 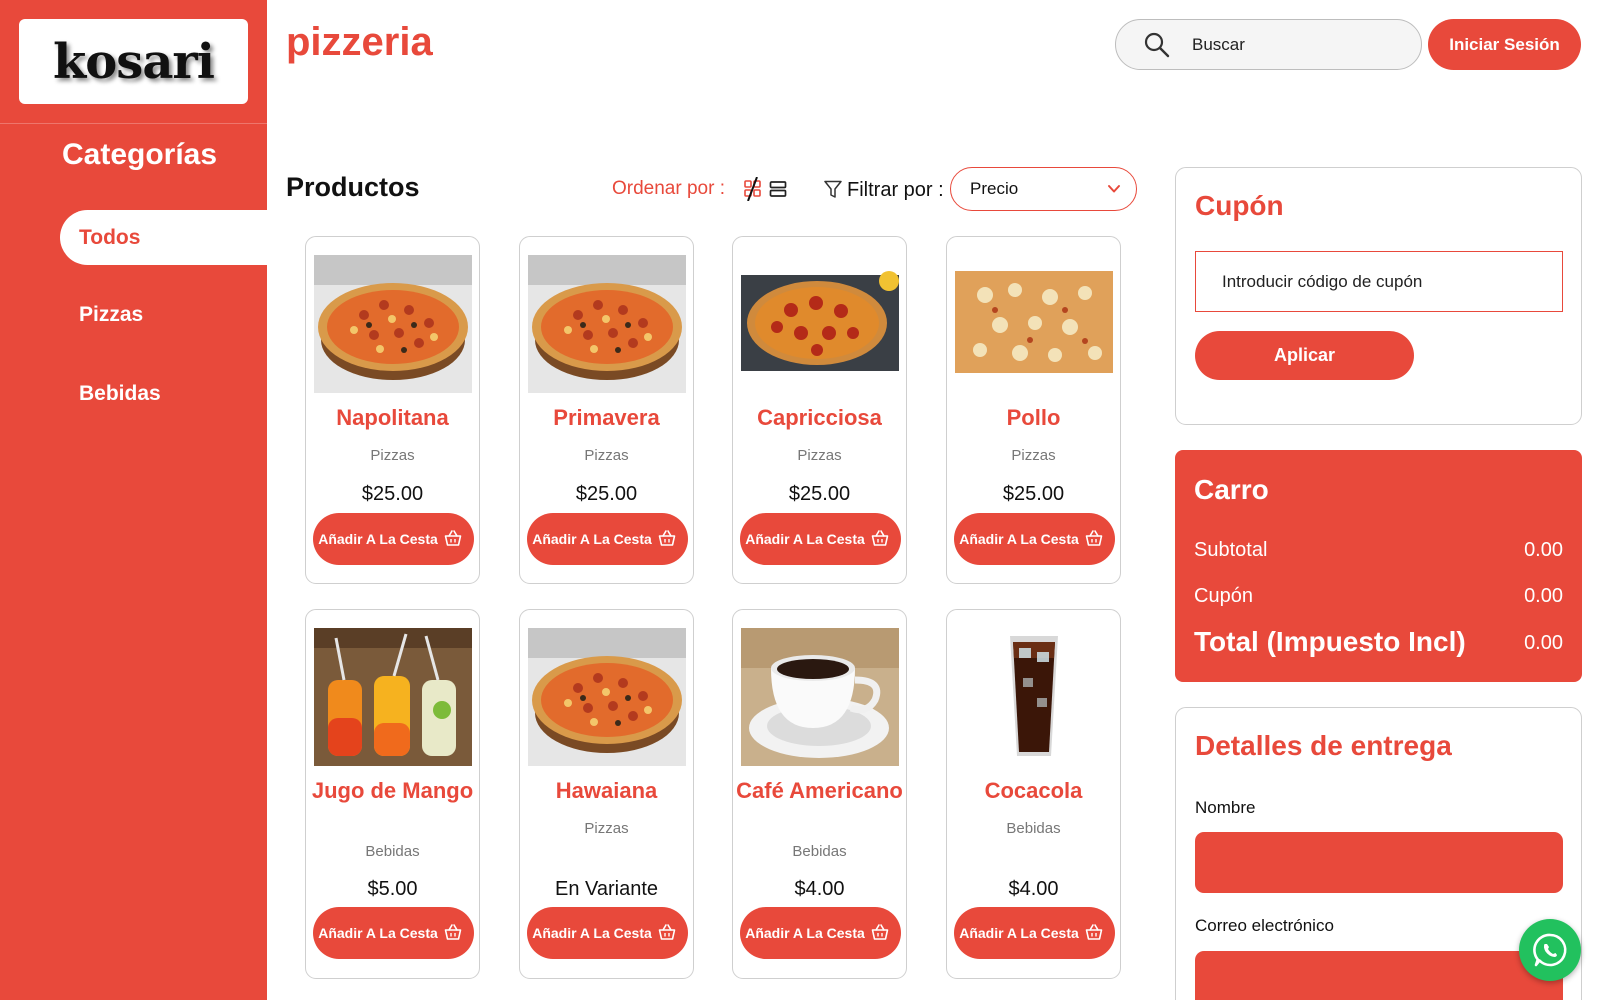 I want to click on cart-coupon-label: Cupón, so click(x=1223, y=596).